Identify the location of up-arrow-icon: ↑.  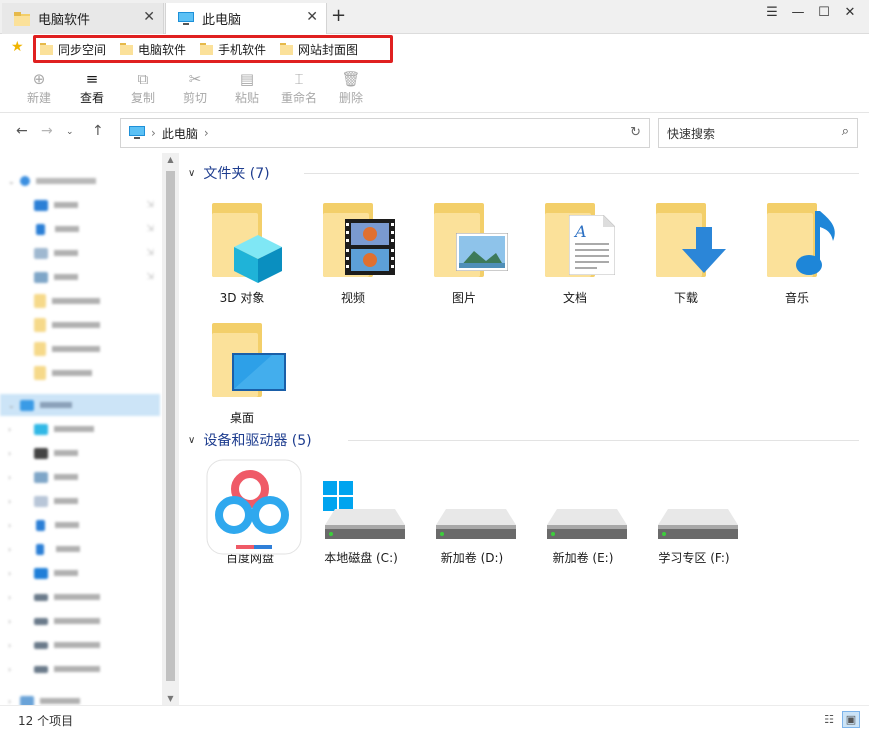
(98, 131).